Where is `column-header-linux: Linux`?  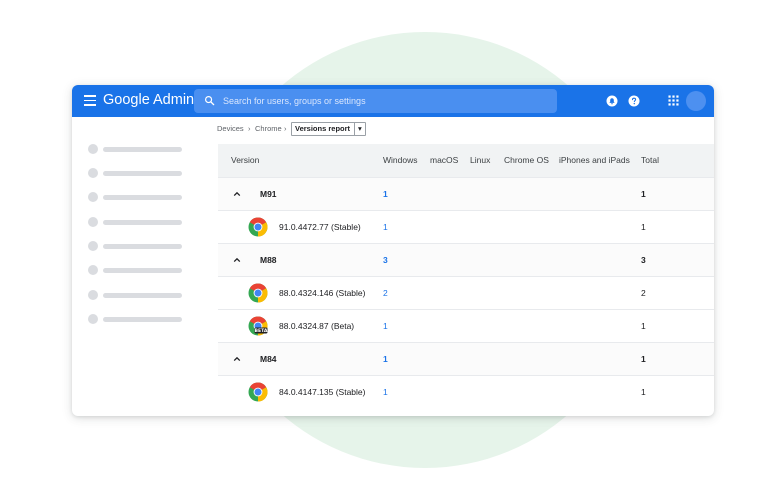
column-header-linux: Linux is located at coordinates (480, 160).